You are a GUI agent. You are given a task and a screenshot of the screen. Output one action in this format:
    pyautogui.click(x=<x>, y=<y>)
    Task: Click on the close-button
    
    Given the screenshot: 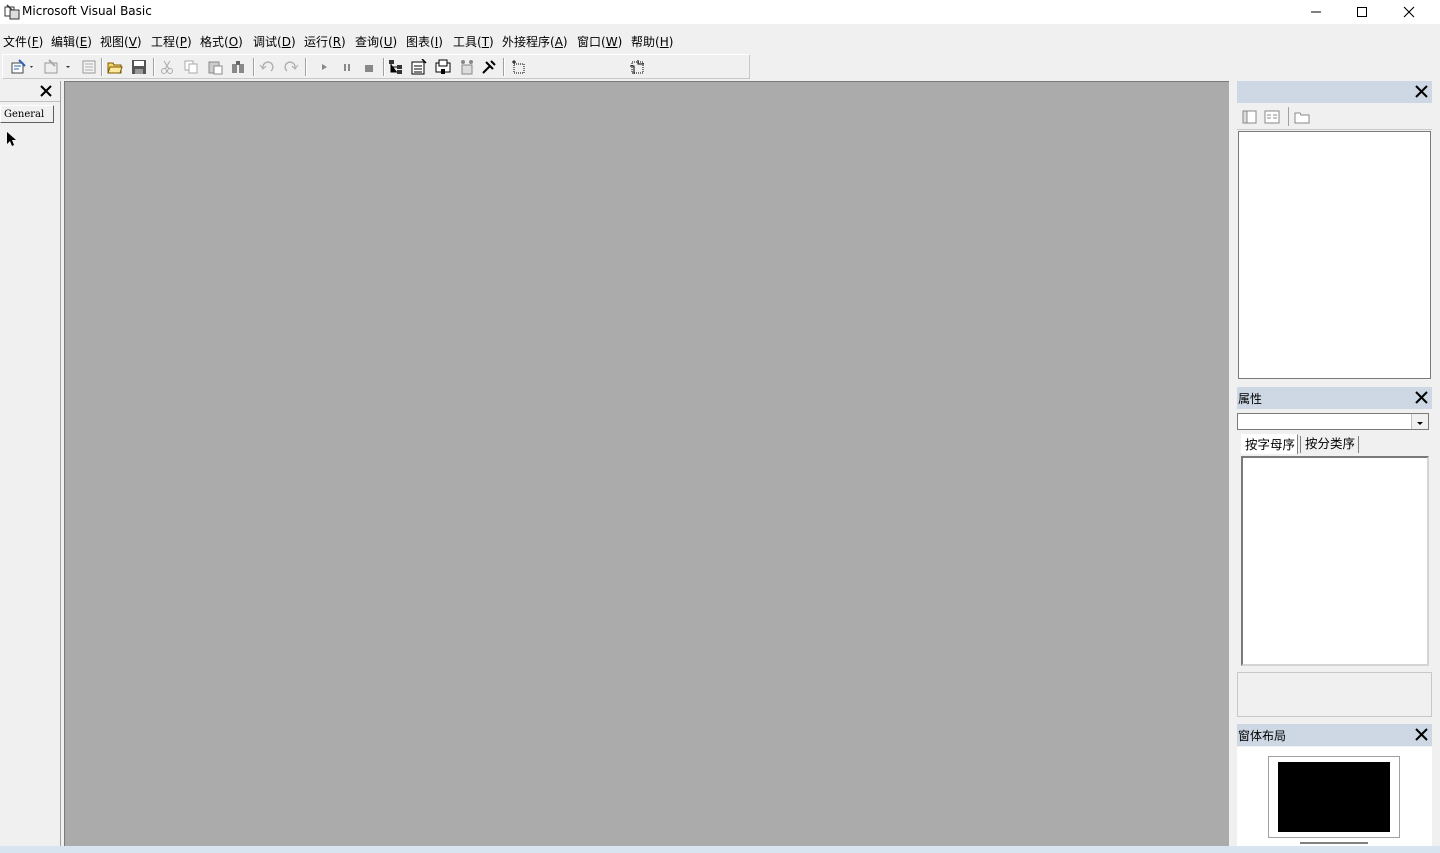 What is the action you would take?
    pyautogui.click(x=1409, y=12)
    